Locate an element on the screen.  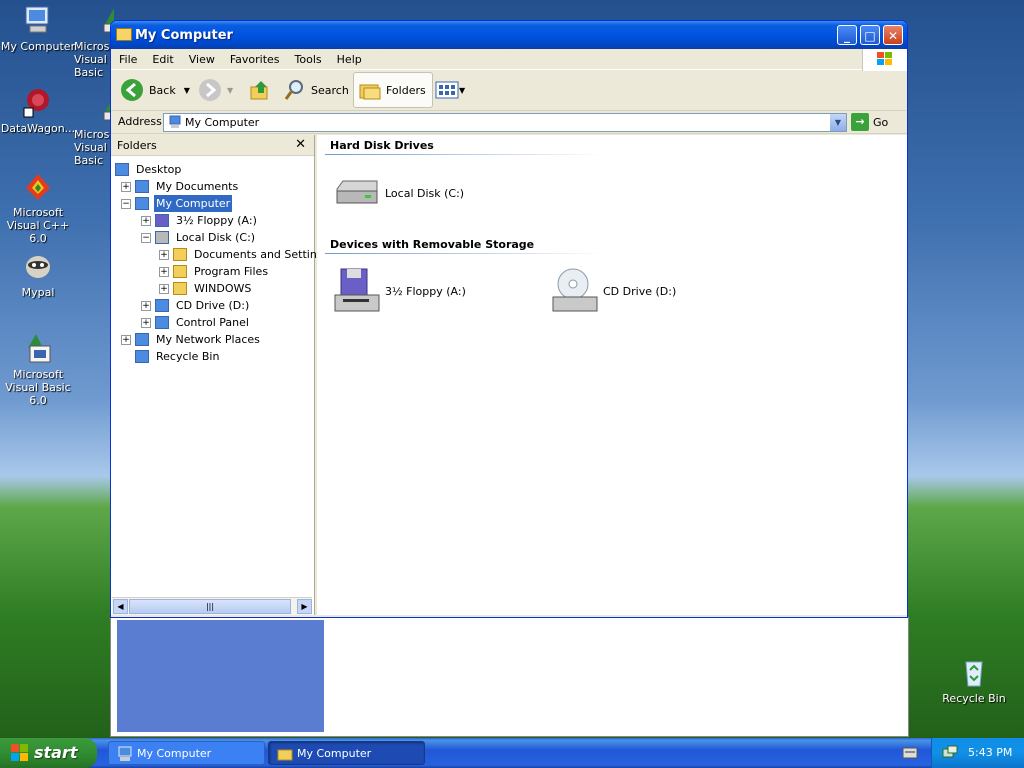
folders-label: Folders is located at coordinates (406, 90).